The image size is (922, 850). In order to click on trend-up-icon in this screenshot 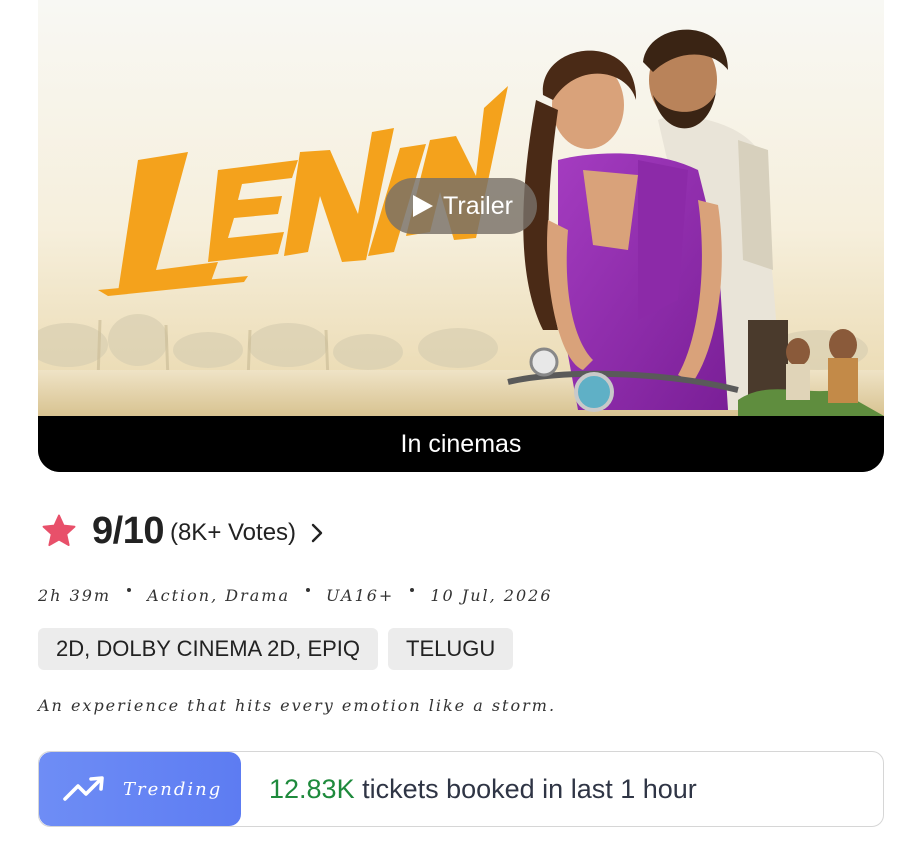, I will do `click(83, 788)`.